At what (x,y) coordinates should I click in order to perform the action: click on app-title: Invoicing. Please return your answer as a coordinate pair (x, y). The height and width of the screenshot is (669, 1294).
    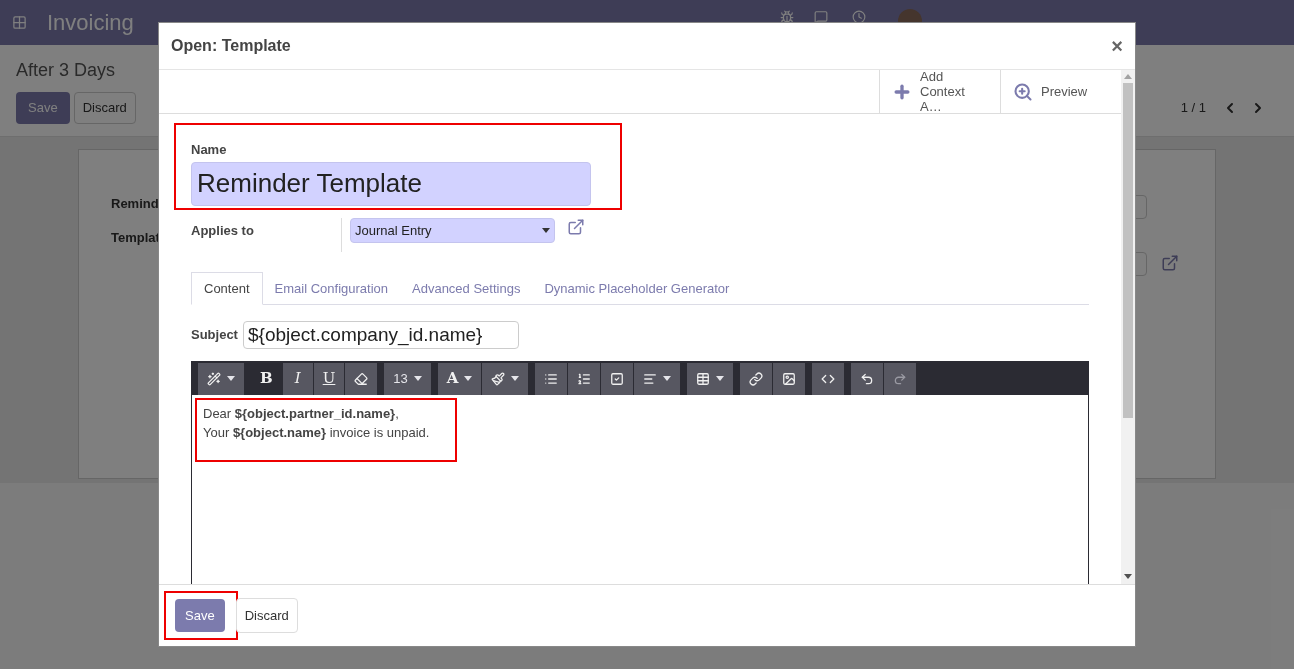
    Looking at the image, I should click on (90, 23).